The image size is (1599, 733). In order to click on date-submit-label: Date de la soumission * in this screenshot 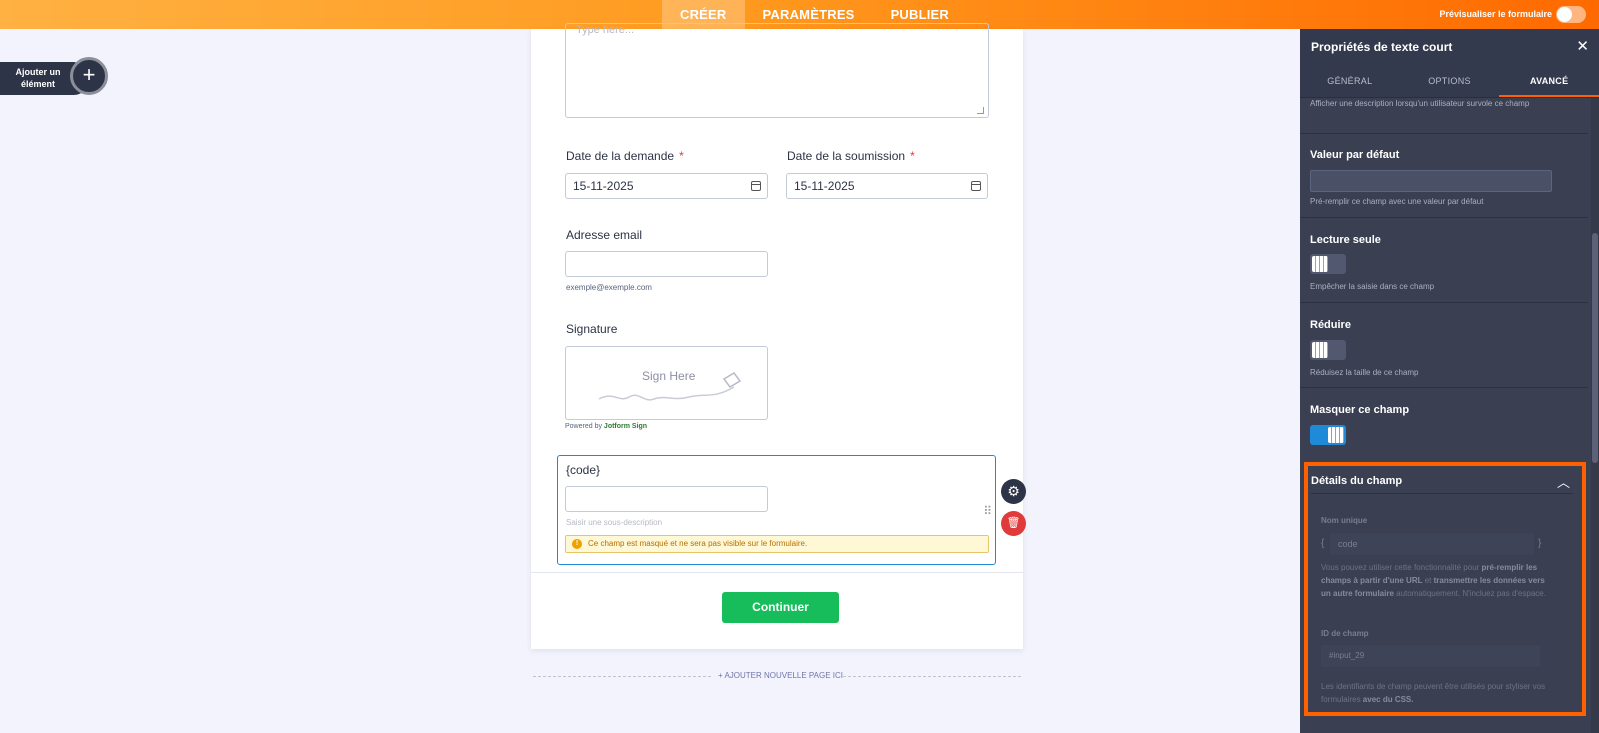, I will do `click(851, 156)`.